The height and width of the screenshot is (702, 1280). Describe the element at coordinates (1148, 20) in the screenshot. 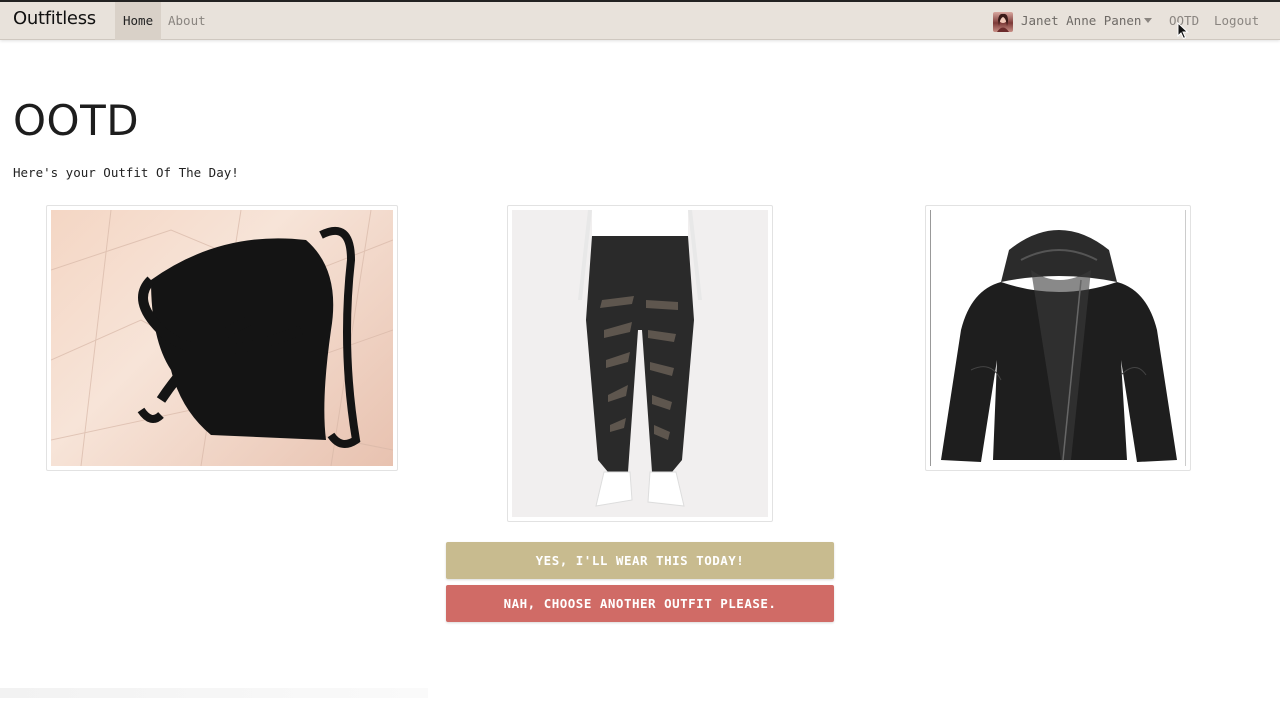

I see `chevron-down-icon` at that location.